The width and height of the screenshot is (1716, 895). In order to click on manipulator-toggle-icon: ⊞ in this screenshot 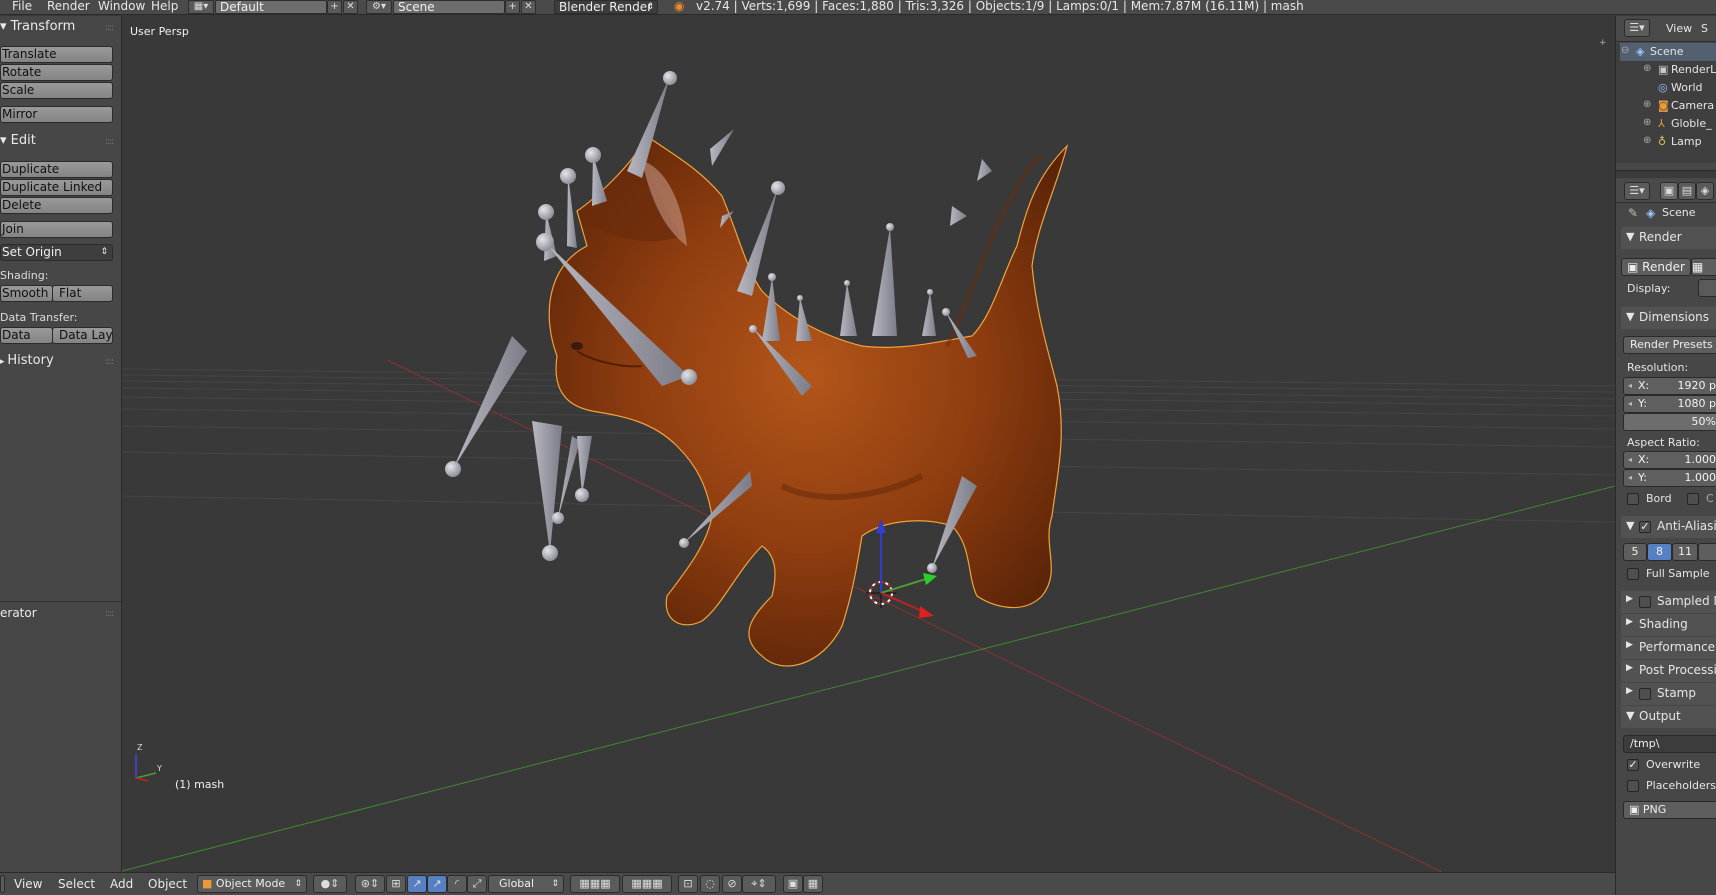, I will do `click(396, 884)`.